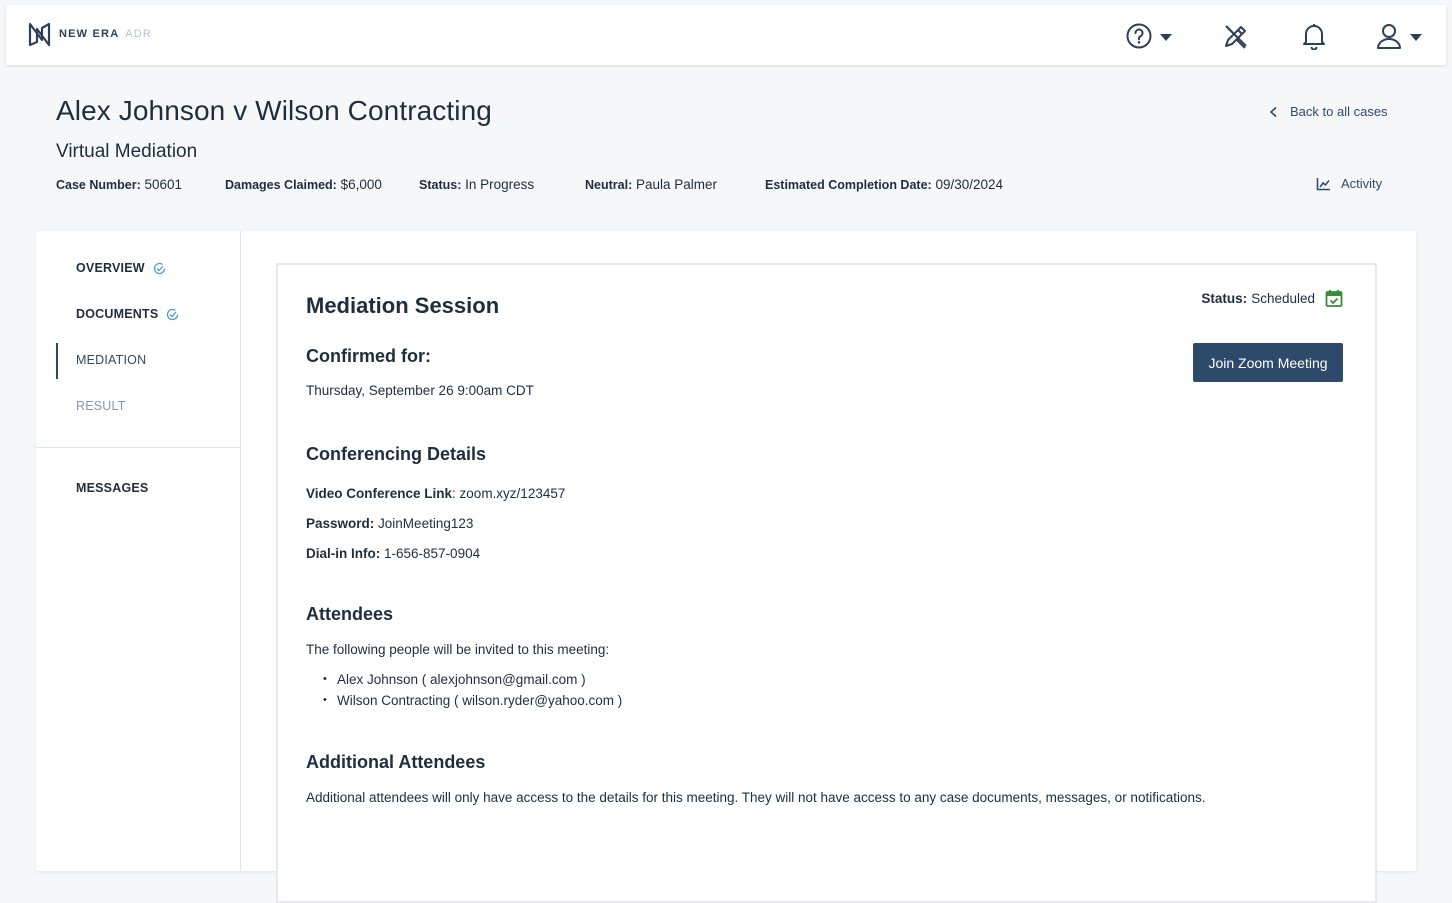 This screenshot has height=903, width=1452. I want to click on completion-value: 09/30/2024, so click(969, 184).